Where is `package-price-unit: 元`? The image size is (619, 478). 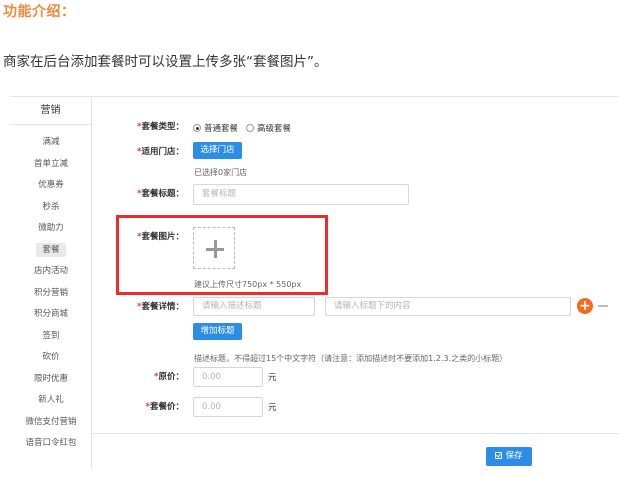 package-price-unit: 元 is located at coordinates (272, 408).